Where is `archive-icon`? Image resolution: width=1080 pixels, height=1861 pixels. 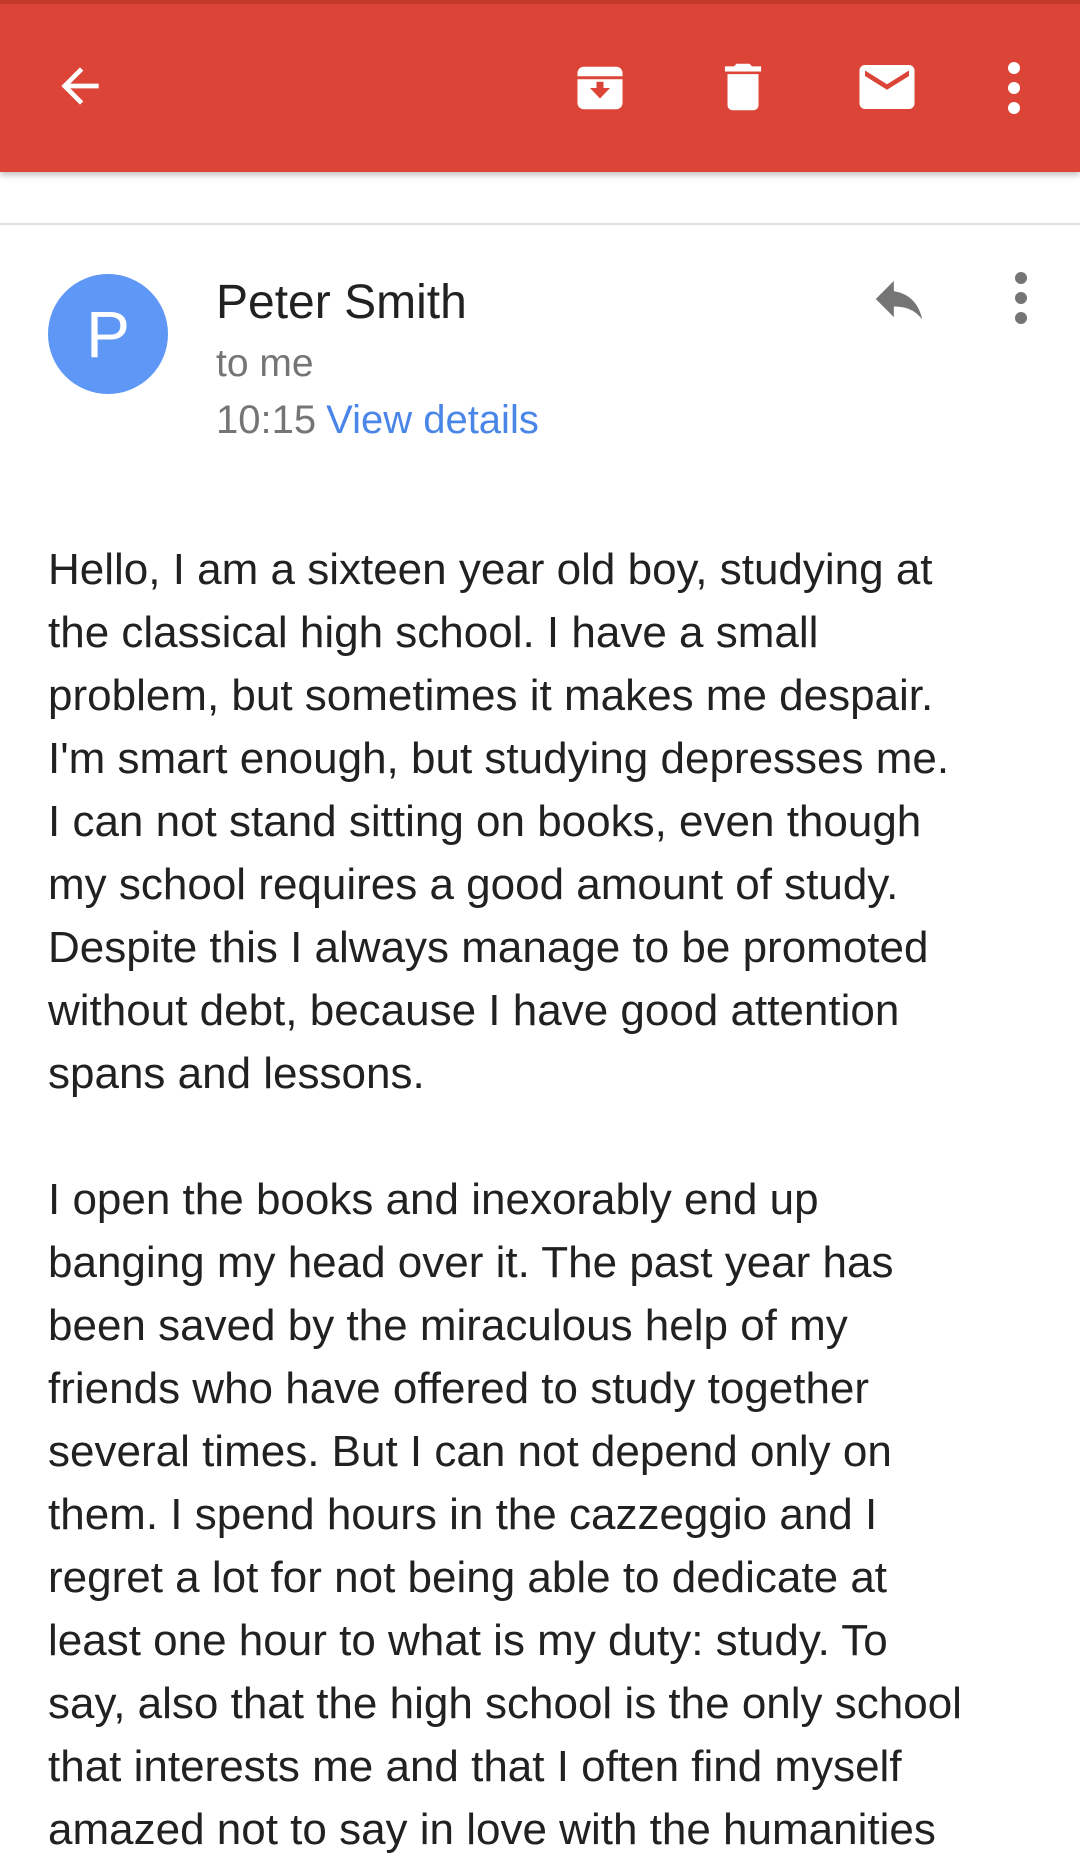
archive-icon is located at coordinates (600, 88).